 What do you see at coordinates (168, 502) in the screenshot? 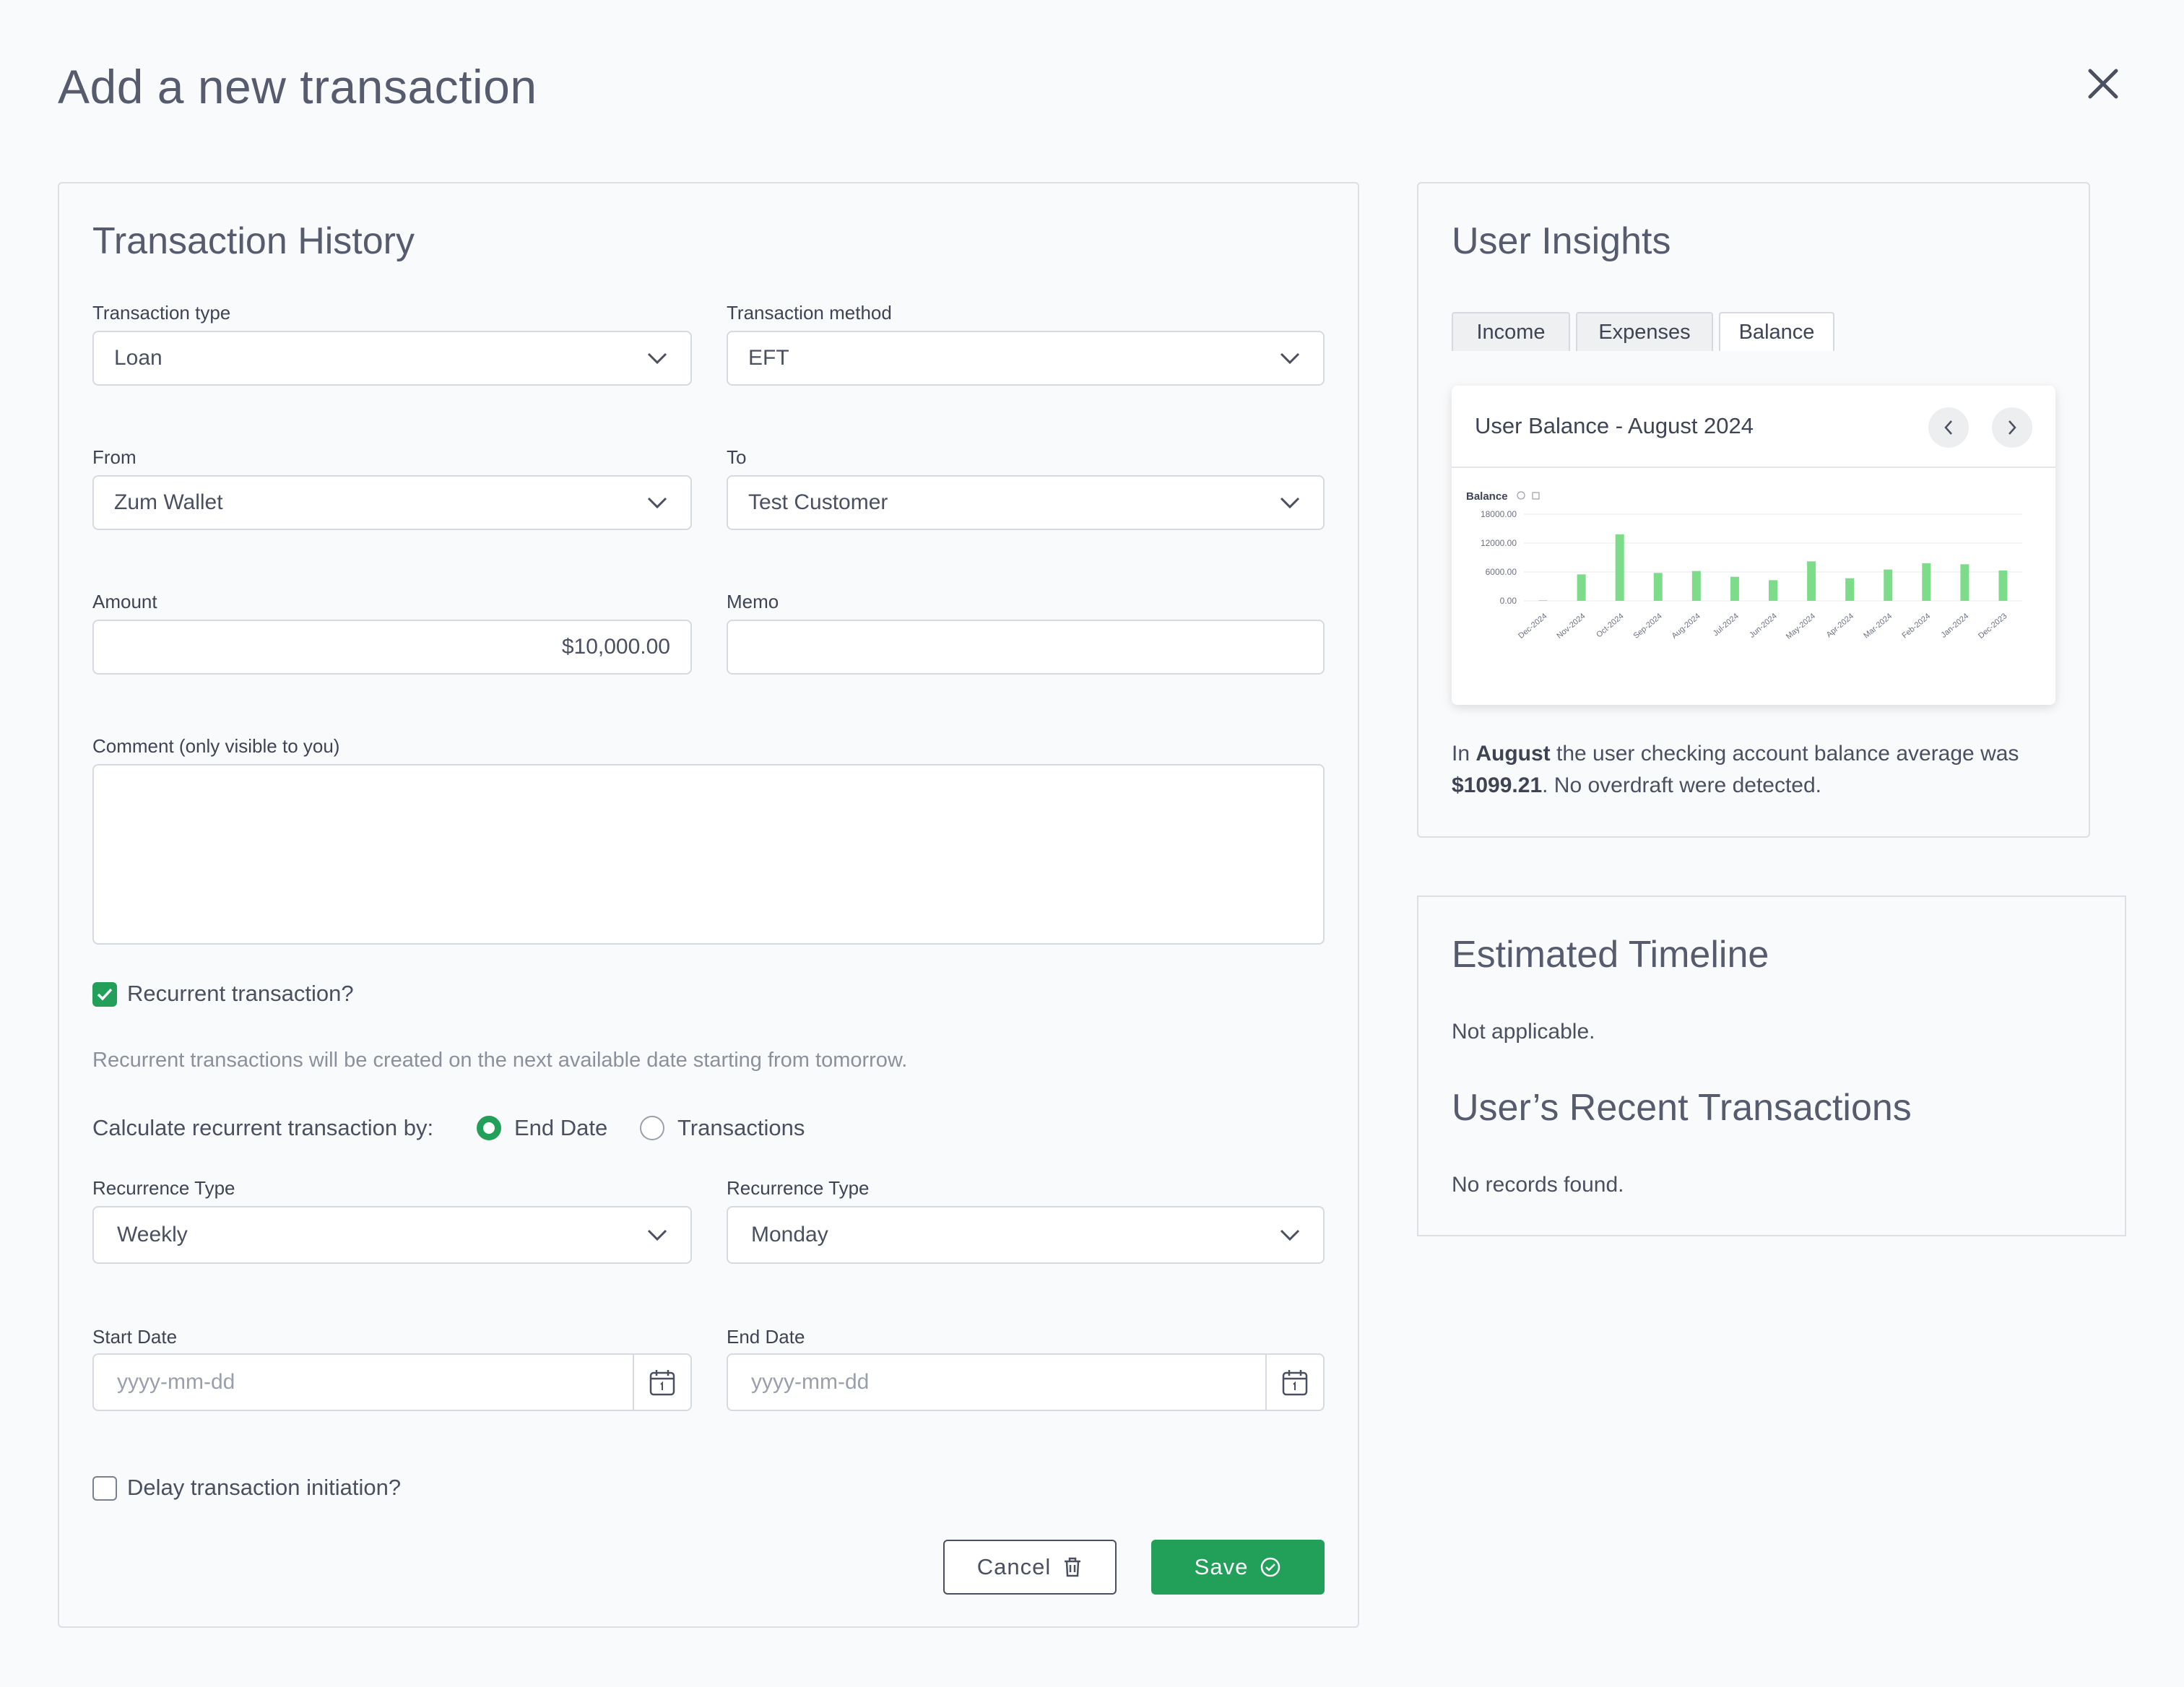
I see `from-value: Zum Wallet` at bounding box center [168, 502].